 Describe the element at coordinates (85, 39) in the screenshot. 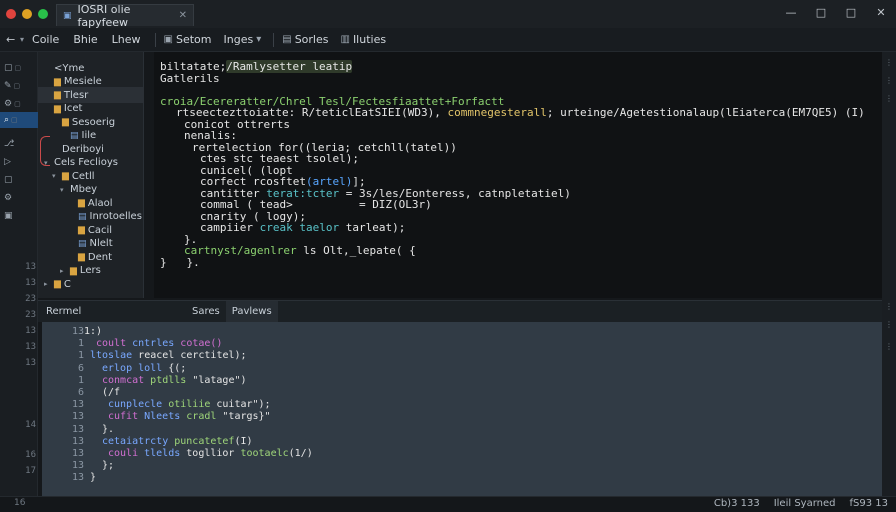

I see `menu-item-2: Bhie` at that location.